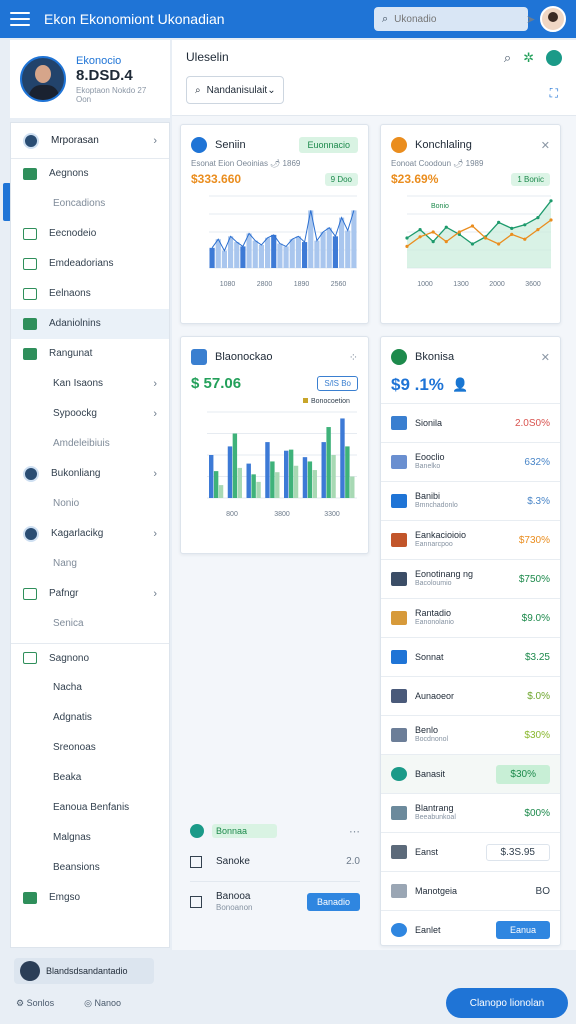 The image size is (576, 1024). Describe the element at coordinates (90, 294) in the screenshot. I see `sidebar-item-5: Eelnaons` at that location.